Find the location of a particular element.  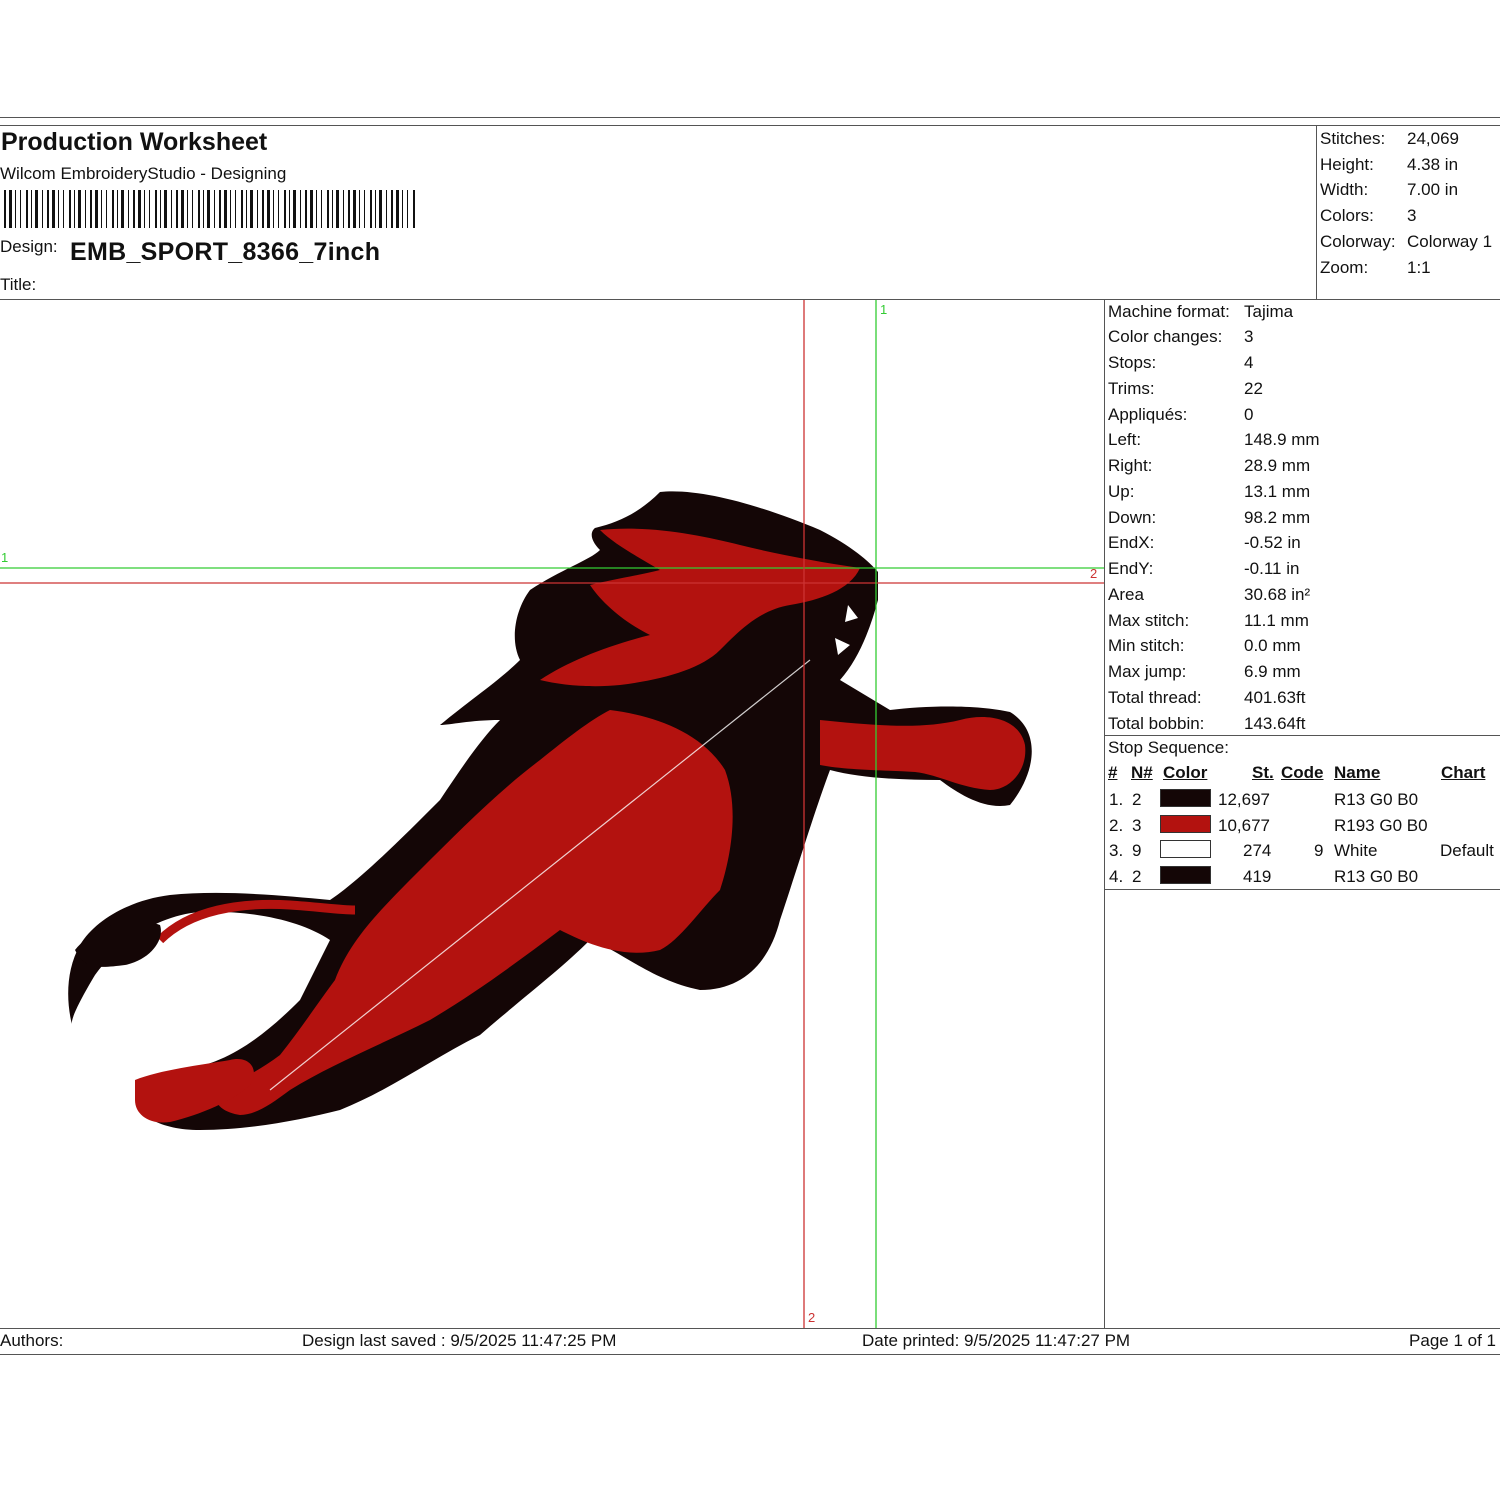

top-border-line is located at coordinates (750, 117).